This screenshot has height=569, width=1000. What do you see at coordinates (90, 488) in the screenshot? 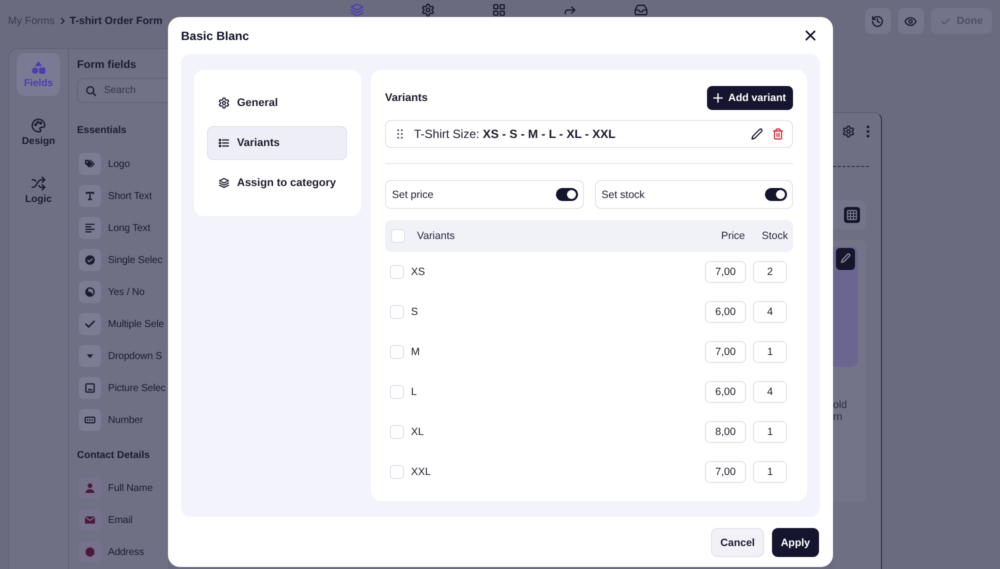
I see `person-icon` at bounding box center [90, 488].